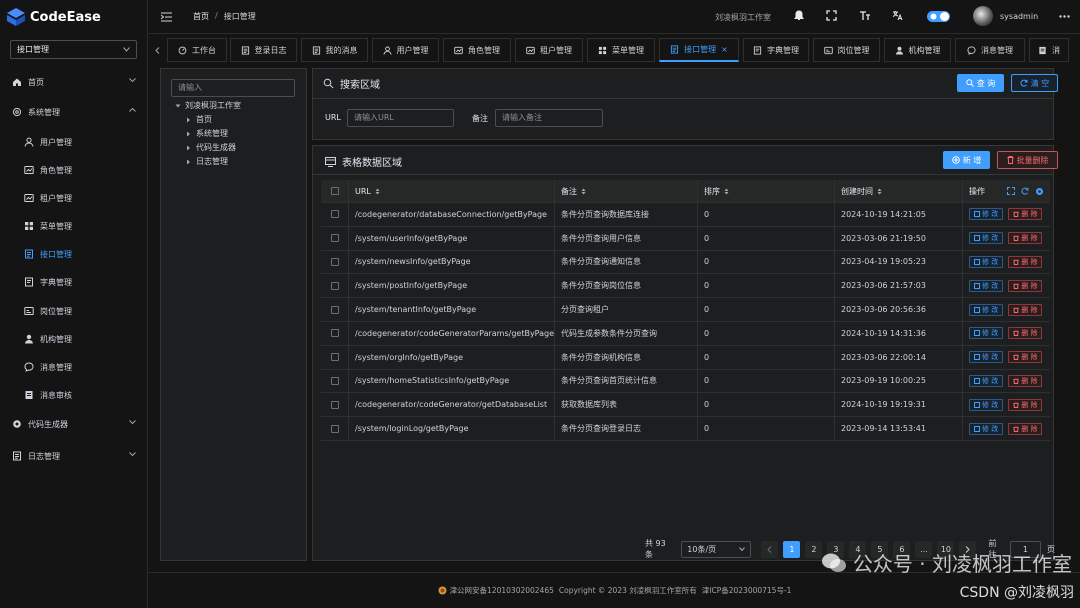 The height and width of the screenshot is (608, 1080). What do you see at coordinates (405, 50) in the screenshot?
I see `tab: 用户管理` at bounding box center [405, 50].